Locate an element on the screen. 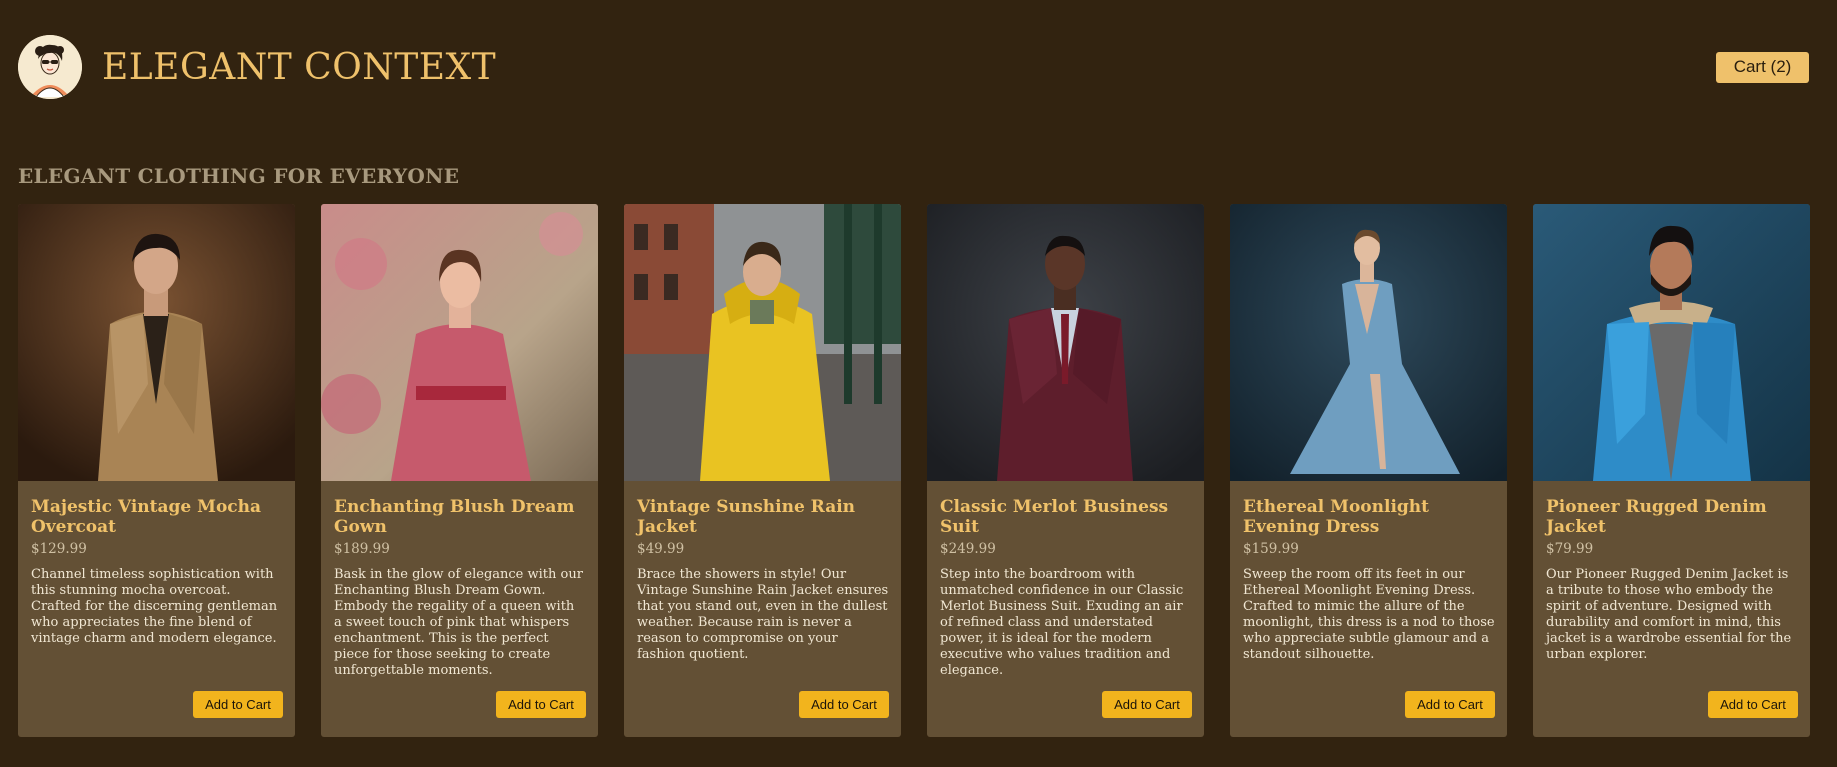  site-header: ELEGANT CONTEXT Cart (2) is located at coordinates (913, 67).